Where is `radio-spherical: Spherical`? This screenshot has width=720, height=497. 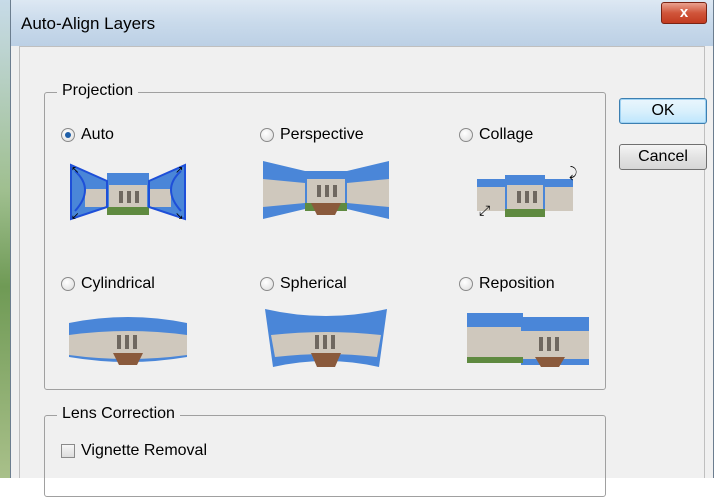 radio-spherical: Spherical is located at coordinates (303, 284).